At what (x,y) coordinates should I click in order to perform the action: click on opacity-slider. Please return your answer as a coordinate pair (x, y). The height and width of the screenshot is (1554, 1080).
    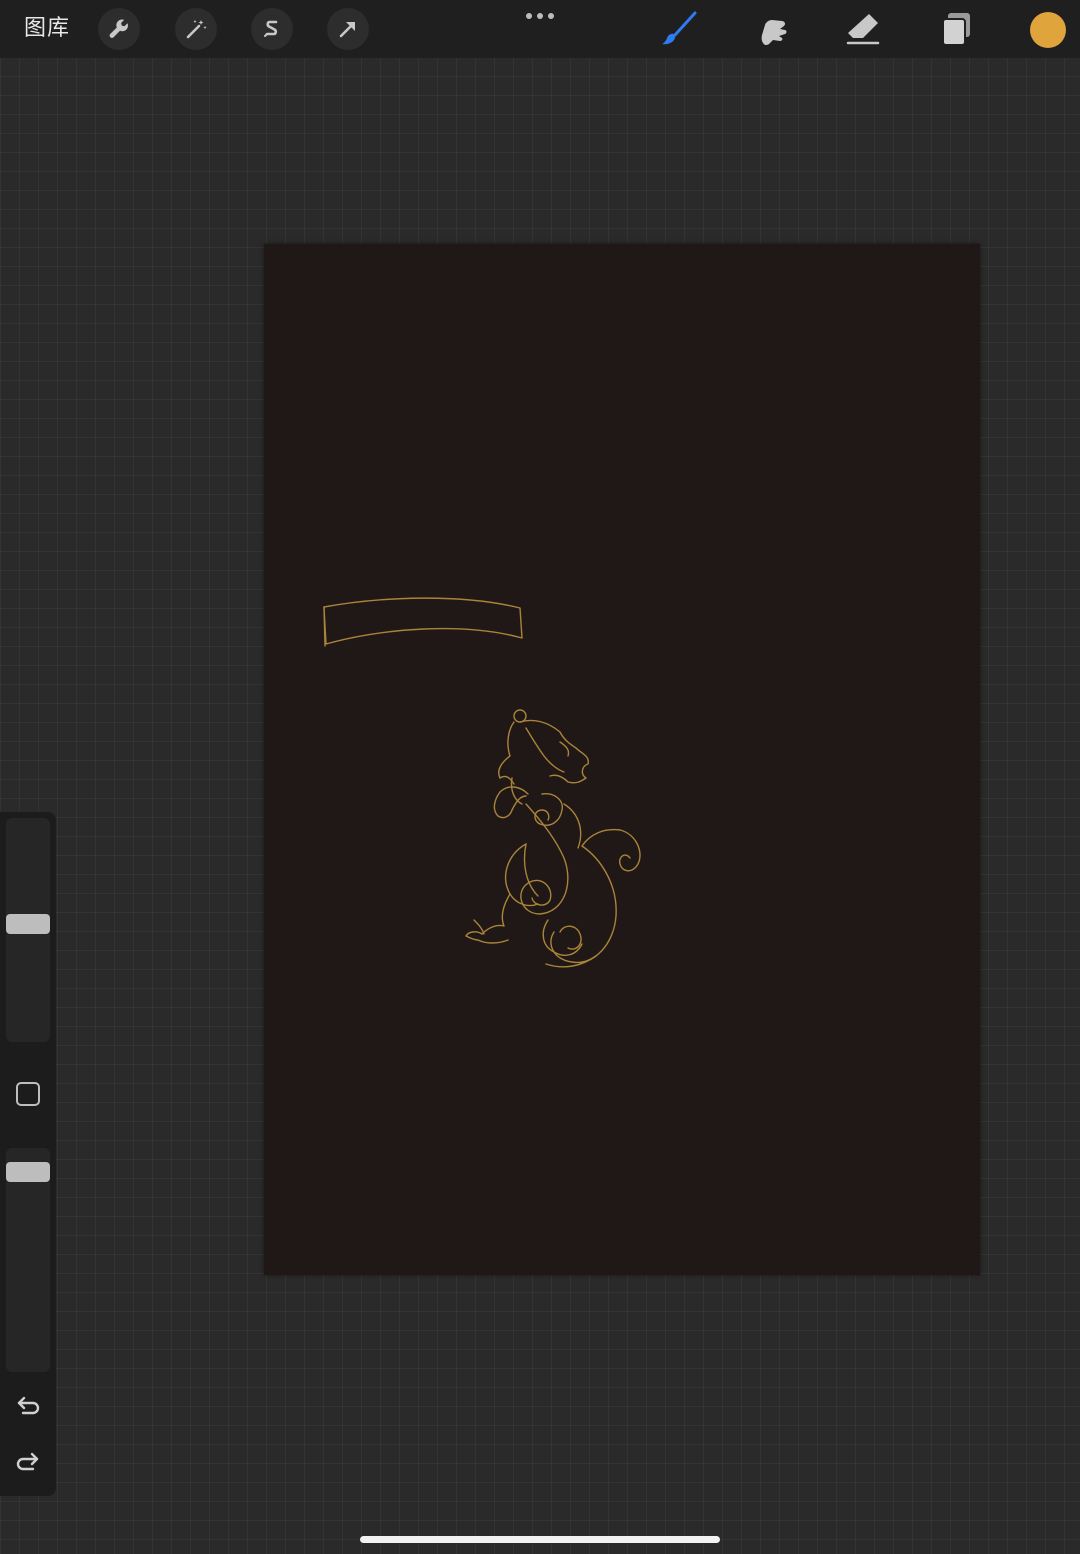
    Looking at the image, I should click on (28, 1260).